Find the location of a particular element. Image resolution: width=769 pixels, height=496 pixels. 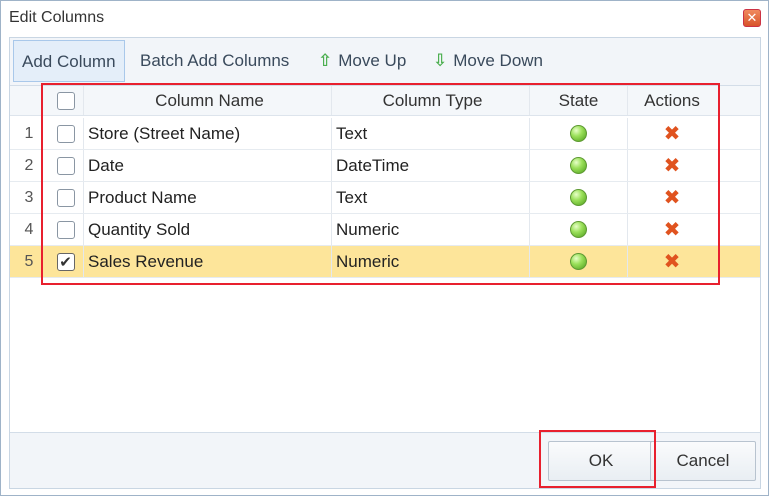

close-icon: ✕ is located at coordinates (752, 18).